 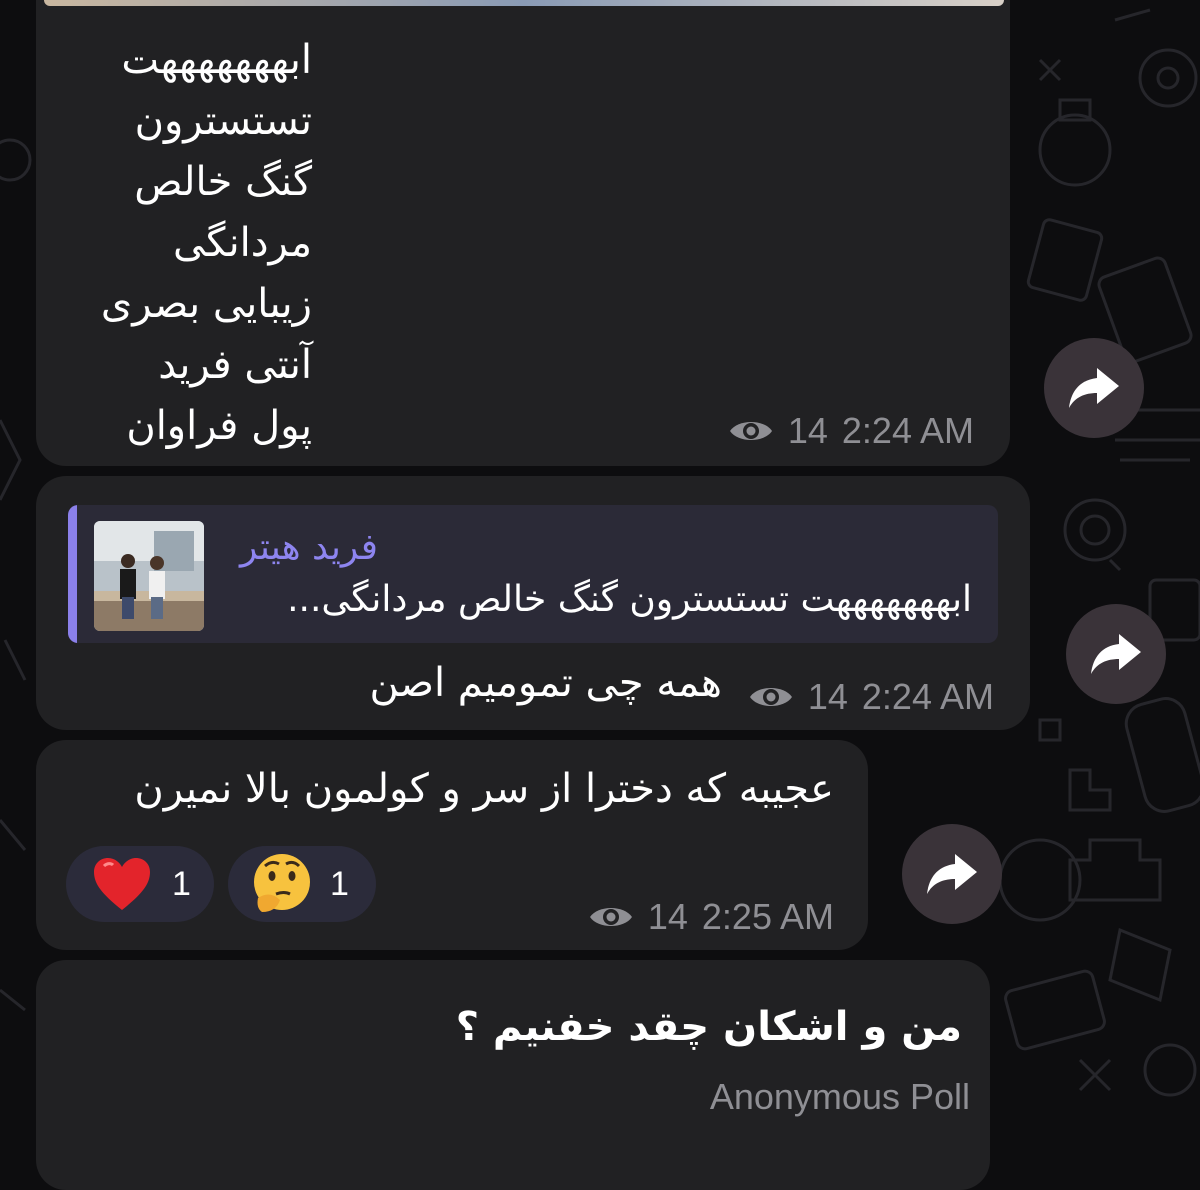 What do you see at coordinates (839, 1096) in the screenshot?
I see `poll-type-label: Anonymous Poll` at bounding box center [839, 1096].